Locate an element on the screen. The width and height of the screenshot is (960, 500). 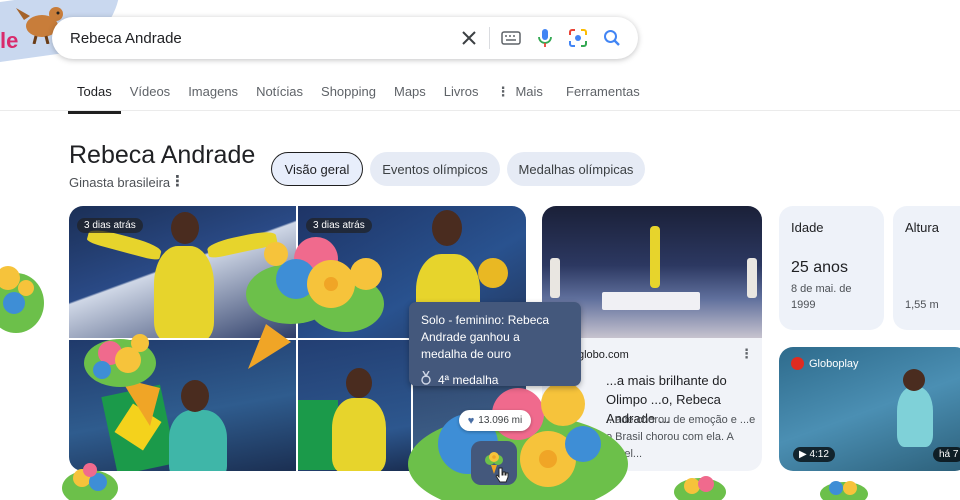
play-icon: ▶ is located at coordinates (804, 454).